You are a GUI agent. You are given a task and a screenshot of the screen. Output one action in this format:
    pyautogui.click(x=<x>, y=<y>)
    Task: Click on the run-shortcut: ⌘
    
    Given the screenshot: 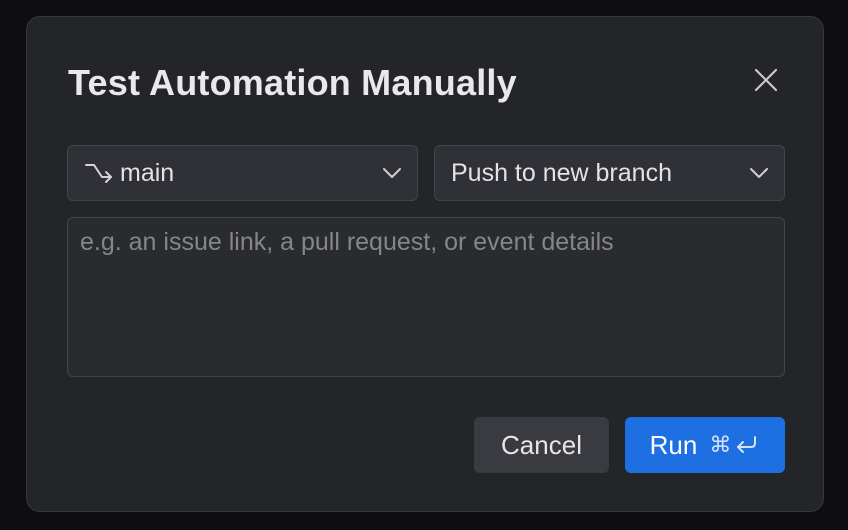 What is the action you would take?
    pyautogui.click(x=734, y=445)
    